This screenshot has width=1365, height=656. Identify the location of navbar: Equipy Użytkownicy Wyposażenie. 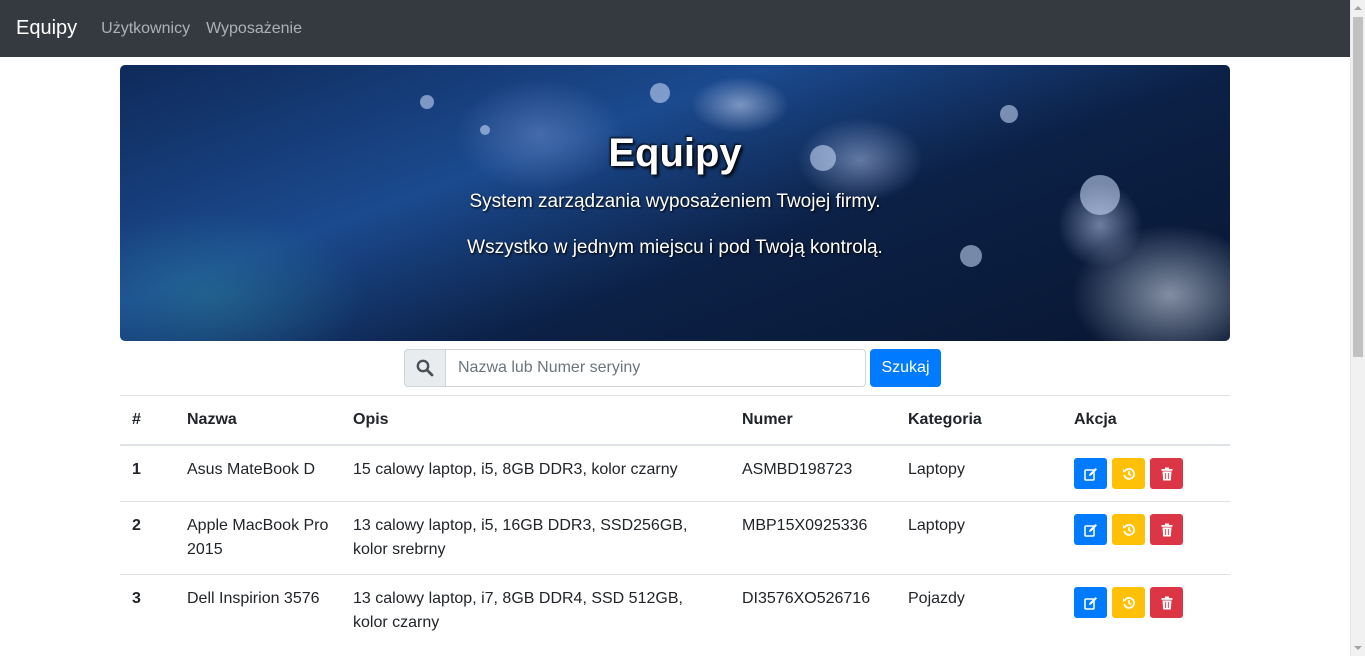
(675, 28).